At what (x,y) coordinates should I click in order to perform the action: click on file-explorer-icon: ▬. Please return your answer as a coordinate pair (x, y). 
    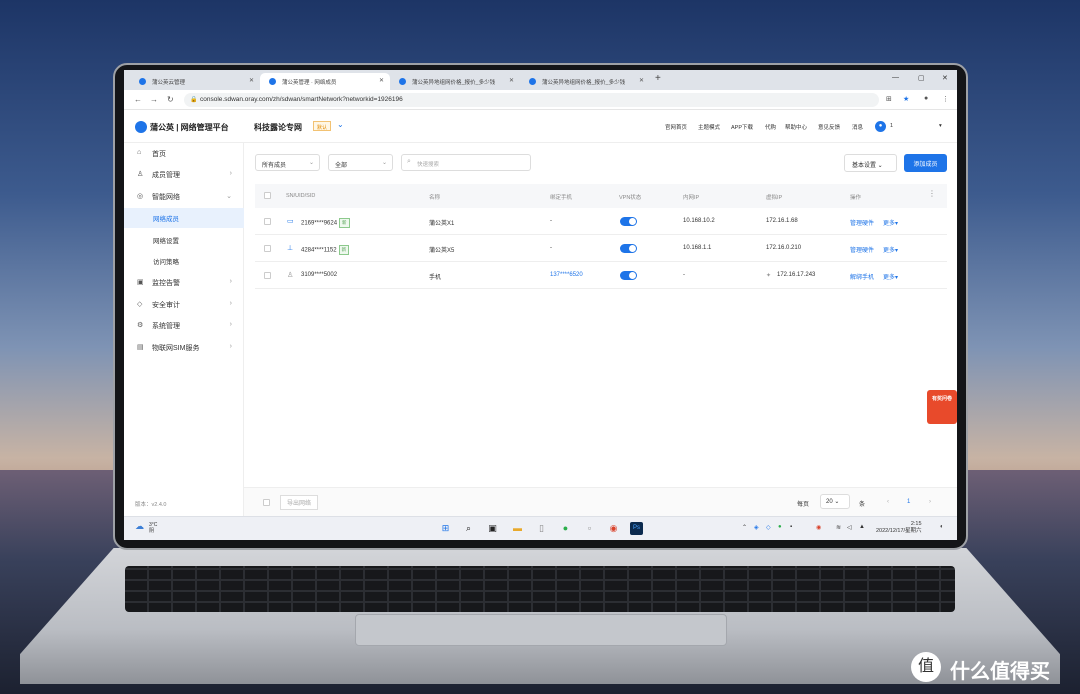
    Looking at the image, I should click on (517, 528).